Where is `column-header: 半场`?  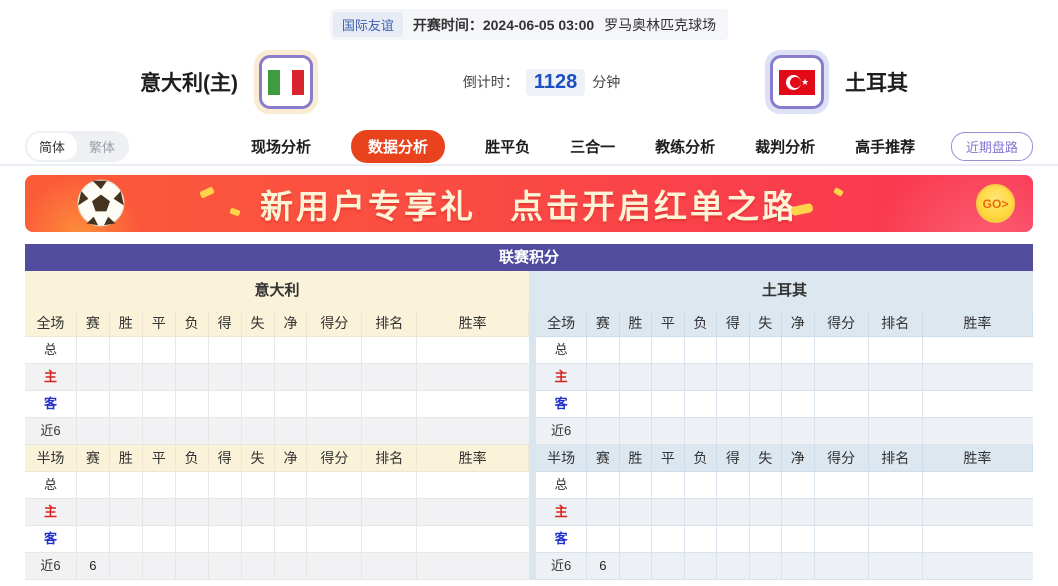
column-header: 半场 is located at coordinates (51, 458).